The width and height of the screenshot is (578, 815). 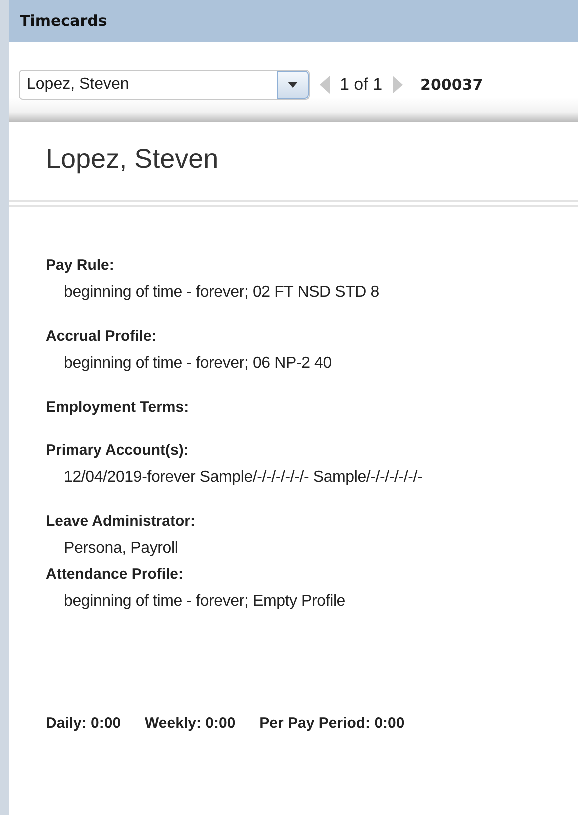 I want to click on field-value: beginning of time - forever; 06 NP-2 40, so click(x=198, y=364).